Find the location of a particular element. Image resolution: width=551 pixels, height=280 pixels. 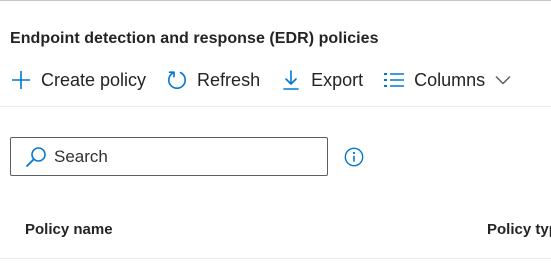

column-header-policy-type: Policy typ is located at coordinates (519, 229).